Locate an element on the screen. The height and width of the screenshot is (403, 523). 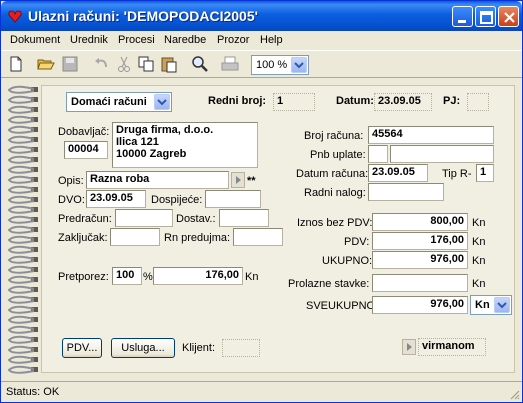
currency-dropdown-button is located at coordinates (502, 305).